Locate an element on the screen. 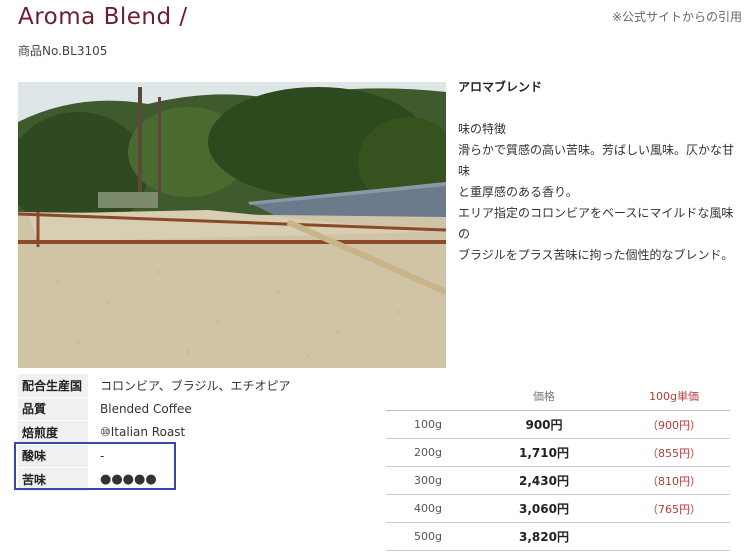  unit-price-header: 100g単価 is located at coordinates (674, 396).